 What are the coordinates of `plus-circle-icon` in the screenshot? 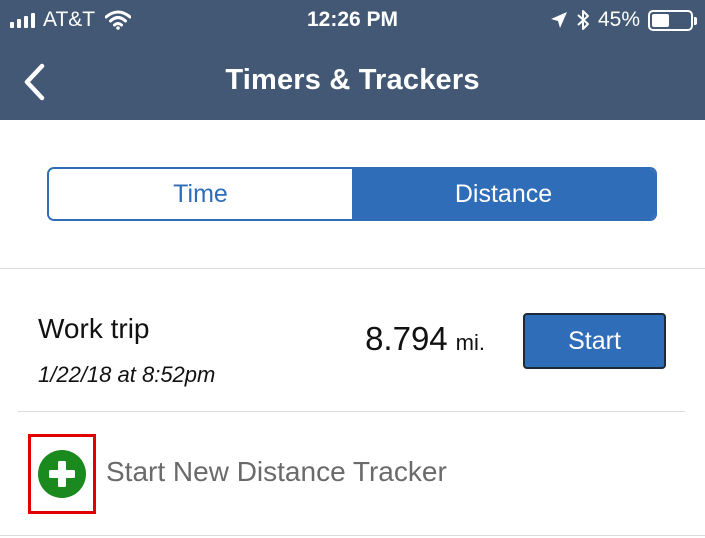 It's located at (62, 474).